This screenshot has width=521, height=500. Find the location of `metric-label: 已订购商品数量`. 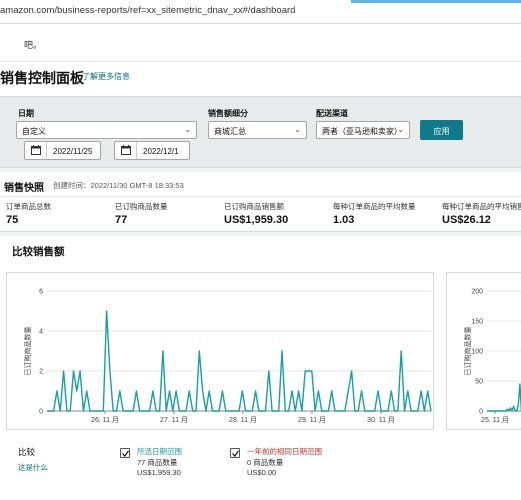

metric-label: 已订购商品数量 is located at coordinates (141, 206).